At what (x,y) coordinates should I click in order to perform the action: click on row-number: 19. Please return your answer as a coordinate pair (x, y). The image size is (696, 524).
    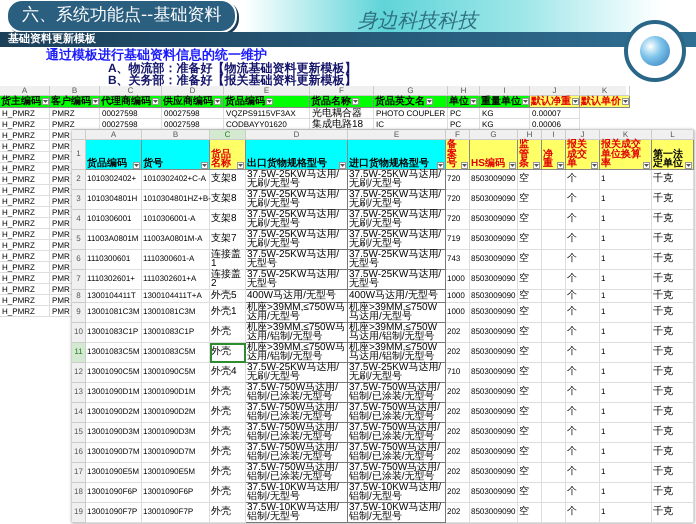
    Looking at the image, I should click on (79, 512).